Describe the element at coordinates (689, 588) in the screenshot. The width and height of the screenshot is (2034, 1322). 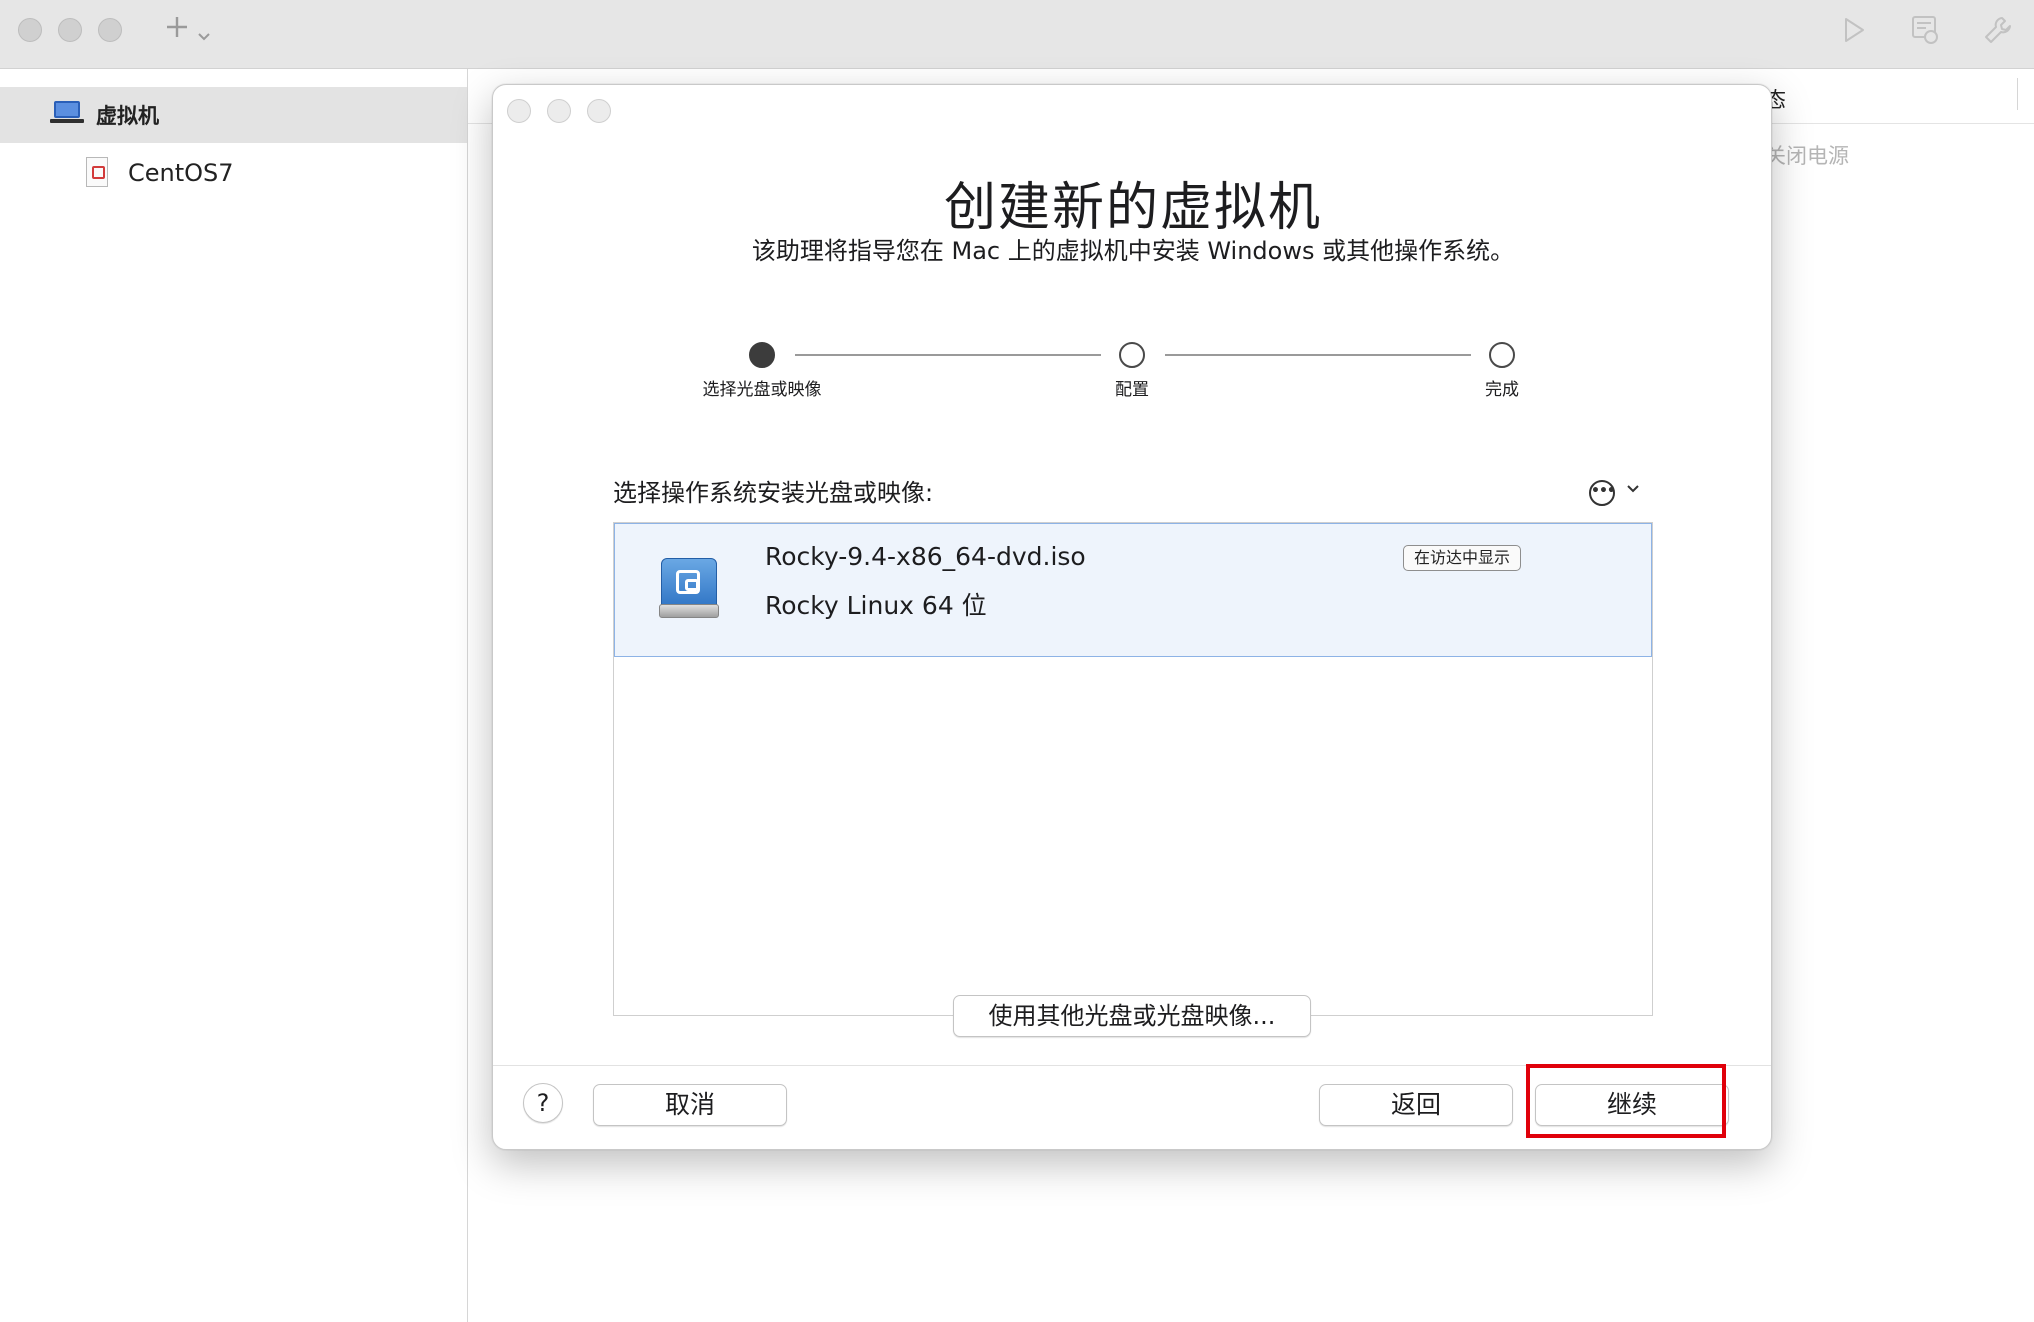
I see `disk-image-icon` at that location.